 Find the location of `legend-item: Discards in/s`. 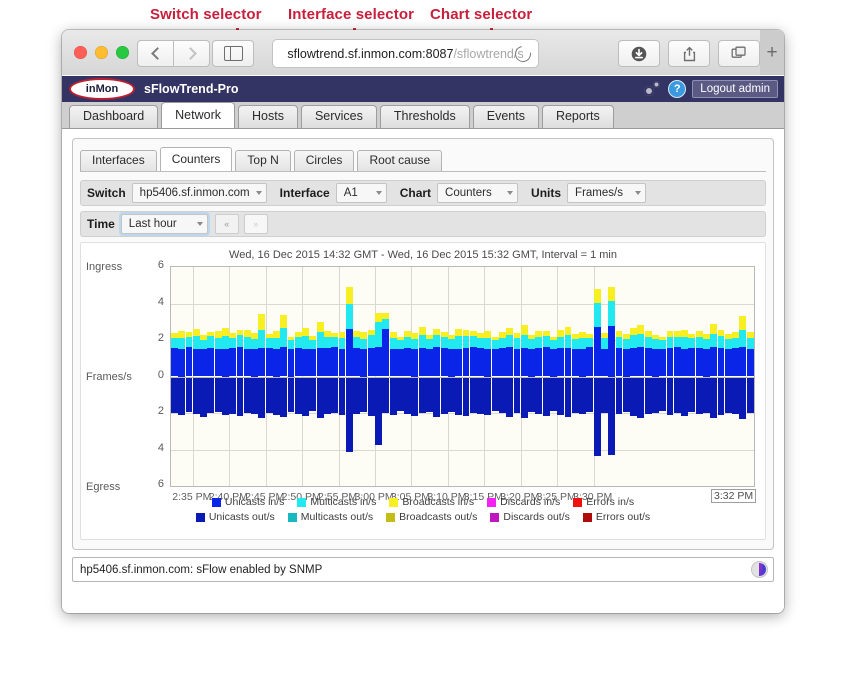

legend-item: Discards in/s is located at coordinates (523, 502).